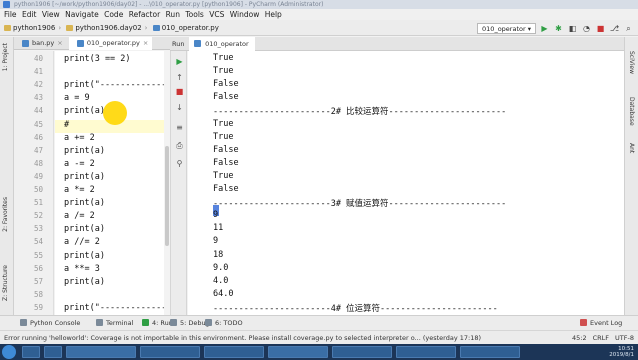 This screenshot has height=360, width=638. Describe the element at coordinates (218, 254) in the screenshot. I see `console-output-line: 18` at that location.